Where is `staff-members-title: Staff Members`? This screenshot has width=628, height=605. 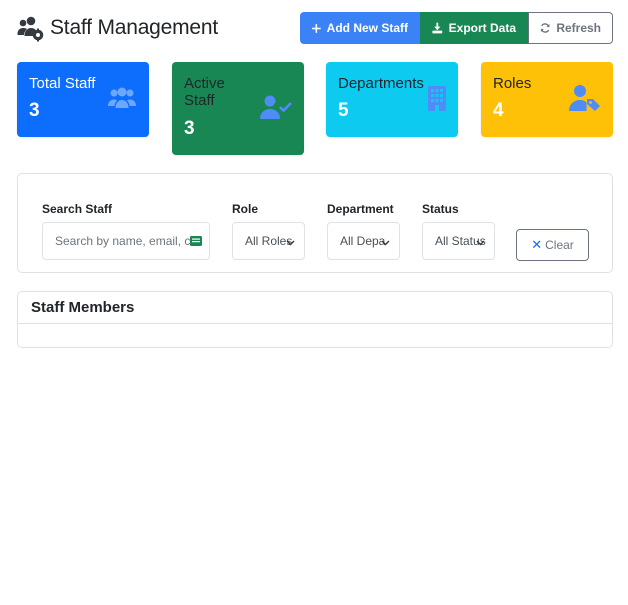 staff-members-title: Staff Members is located at coordinates (83, 307).